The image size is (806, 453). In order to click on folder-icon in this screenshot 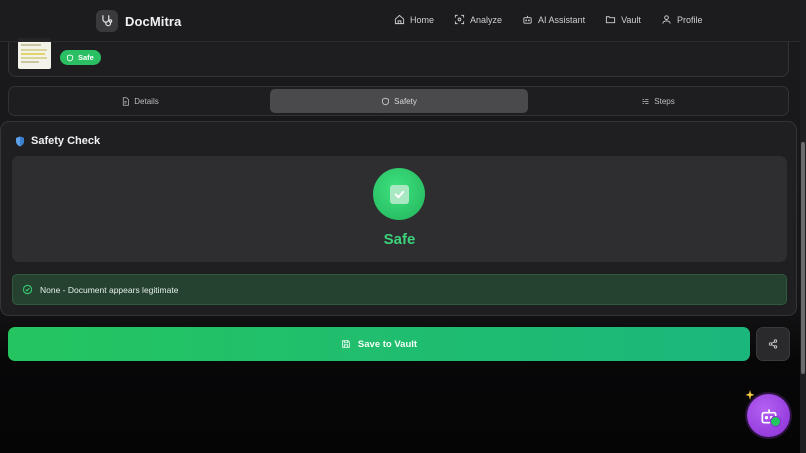, I will do `click(610, 20)`.